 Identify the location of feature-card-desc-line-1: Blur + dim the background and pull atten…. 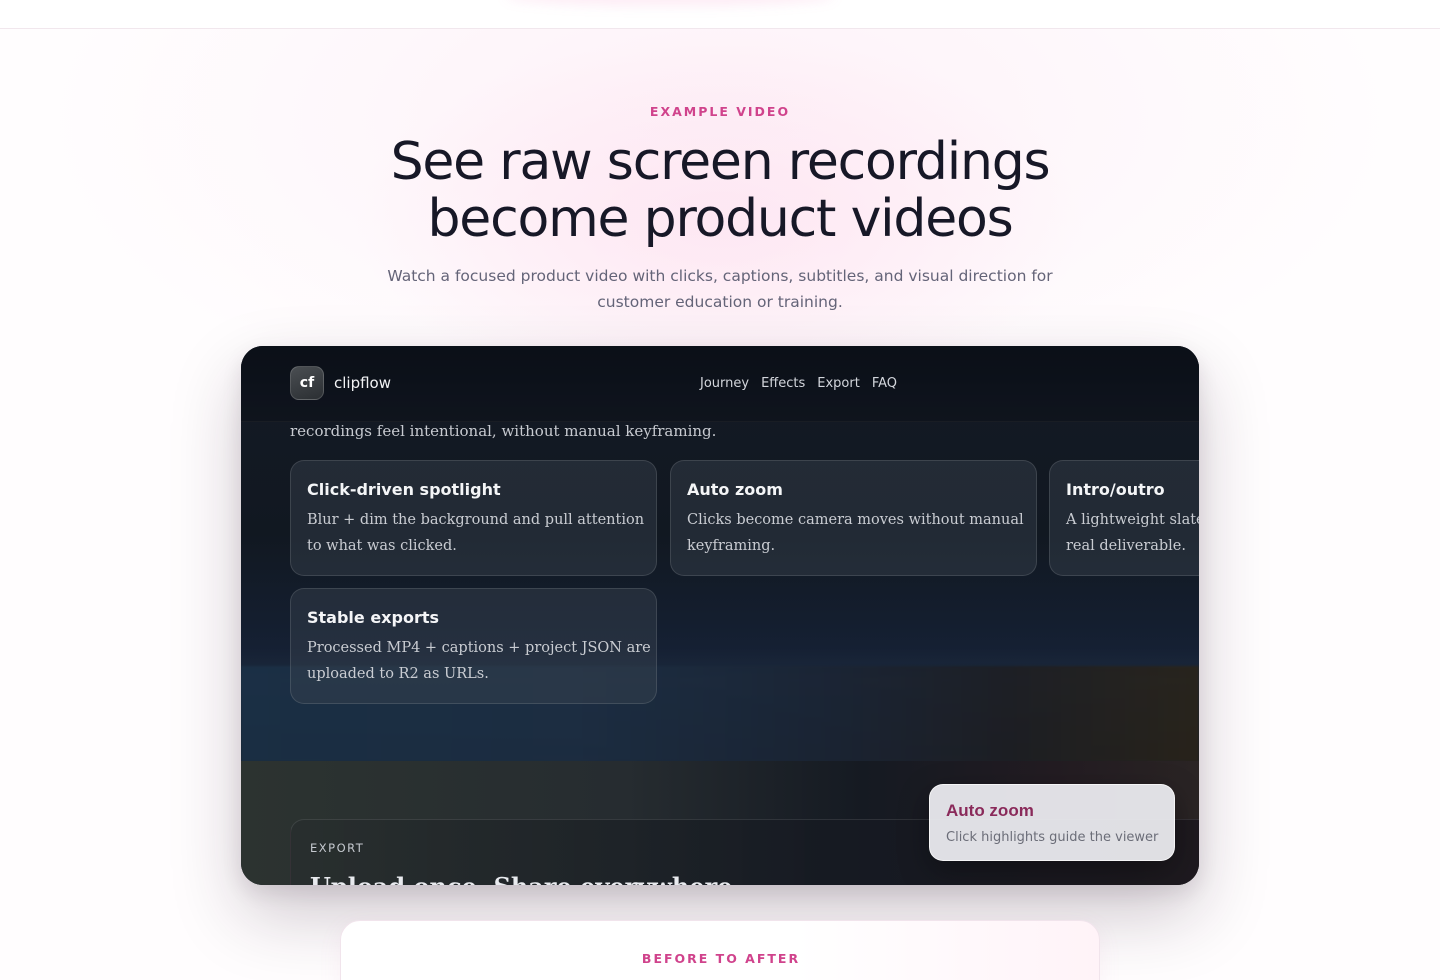
(476, 520).